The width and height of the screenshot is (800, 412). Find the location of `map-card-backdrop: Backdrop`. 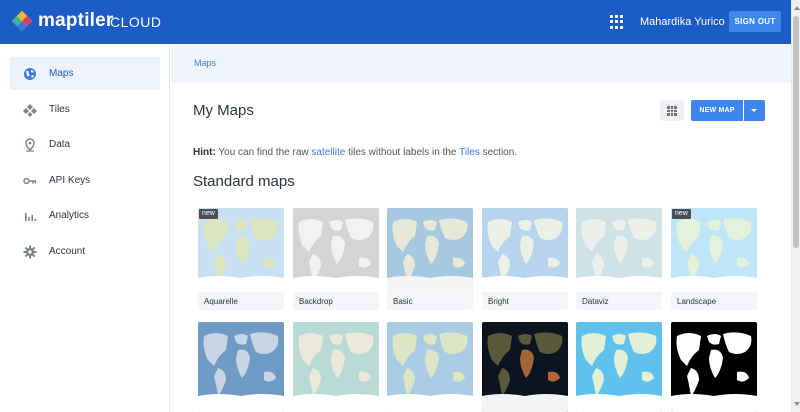

map-card-backdrop: Backdrop is located at coordinates (336, 259).